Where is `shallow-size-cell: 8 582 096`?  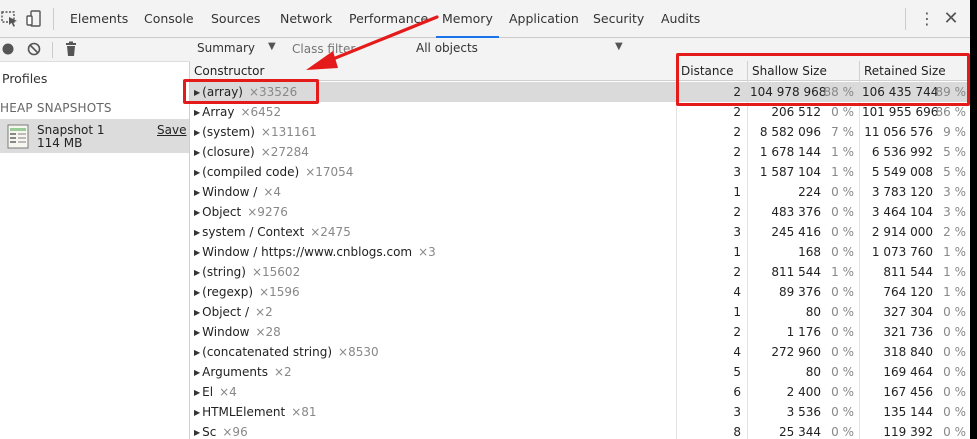
shallow-size-cell: 8 582 096 is located at coordinates (790, 132).